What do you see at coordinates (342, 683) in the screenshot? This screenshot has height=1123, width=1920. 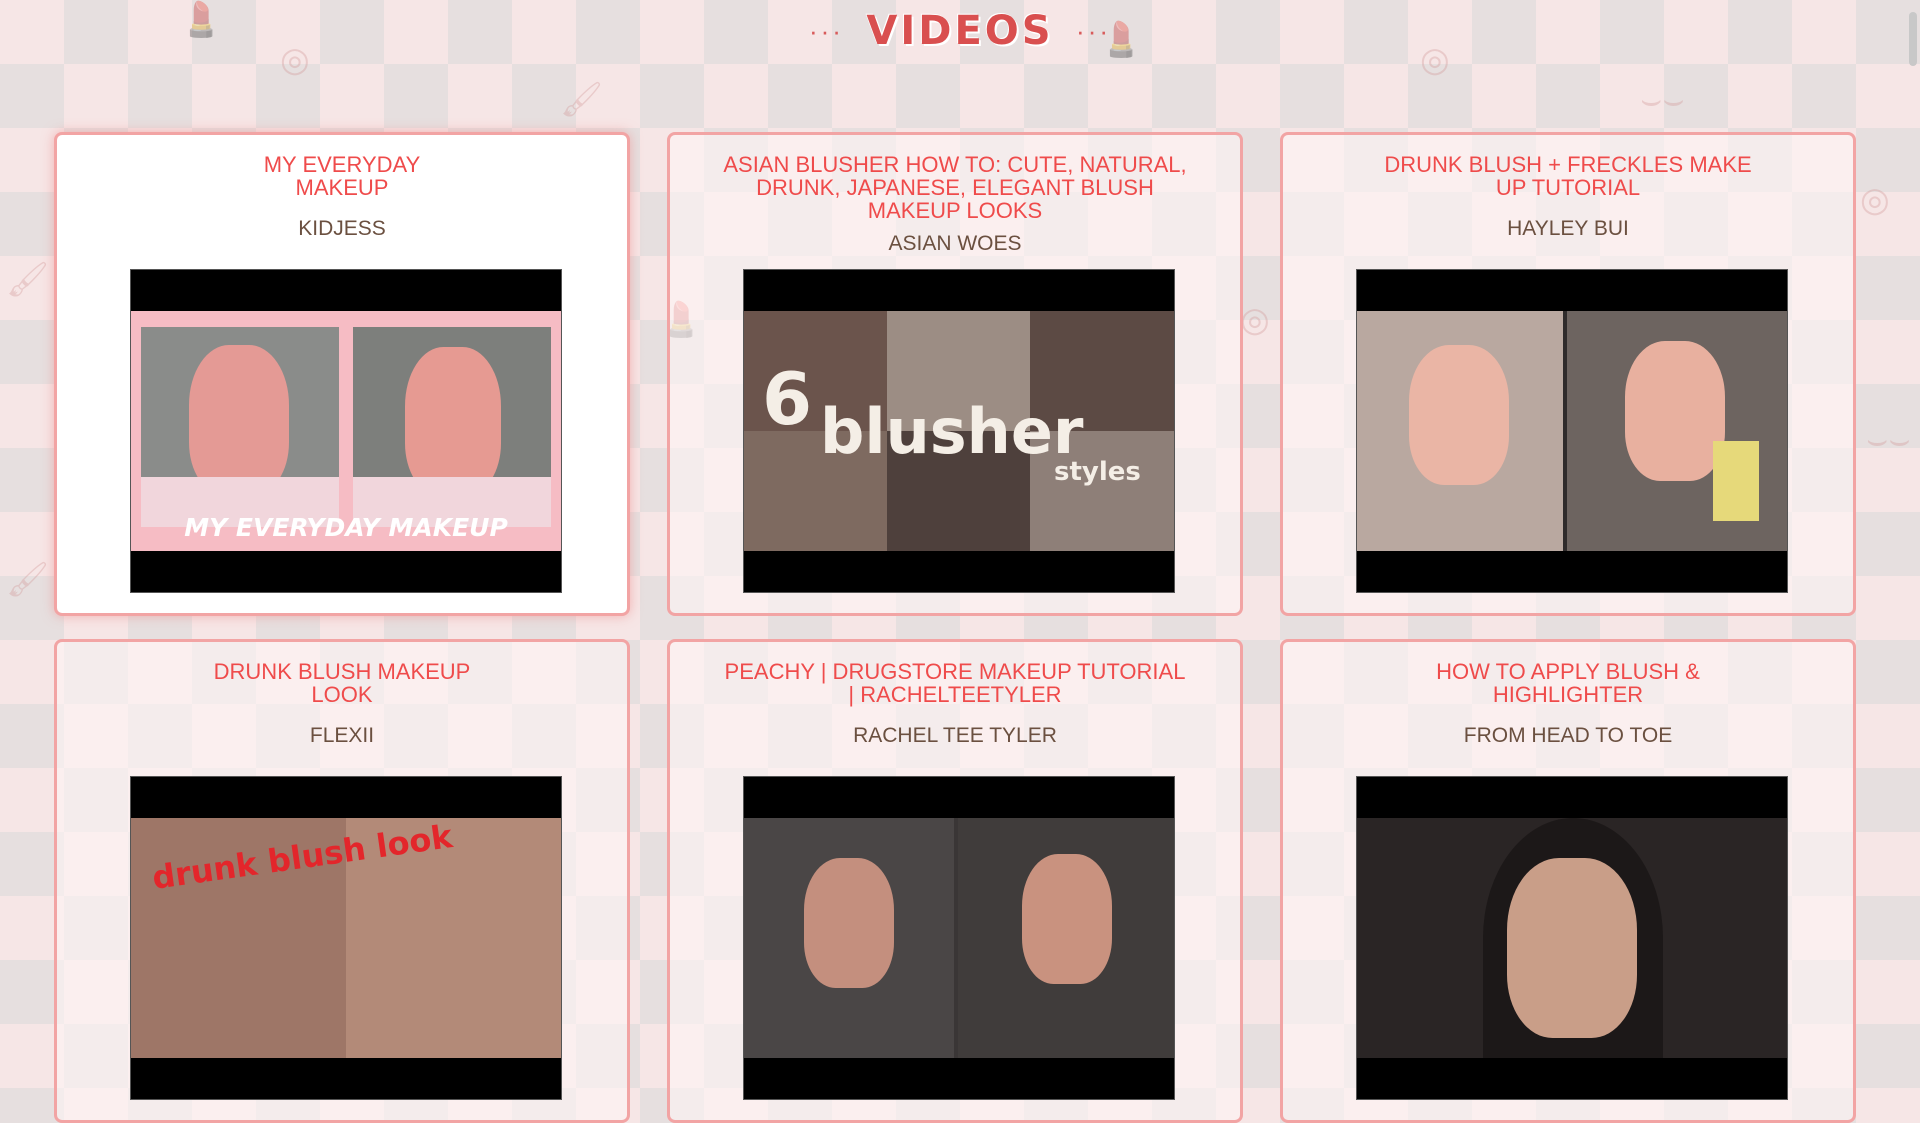 I see `video-title: DRUNK BLUSH MAKEUP LOOK` at bounding box center [342, 683].